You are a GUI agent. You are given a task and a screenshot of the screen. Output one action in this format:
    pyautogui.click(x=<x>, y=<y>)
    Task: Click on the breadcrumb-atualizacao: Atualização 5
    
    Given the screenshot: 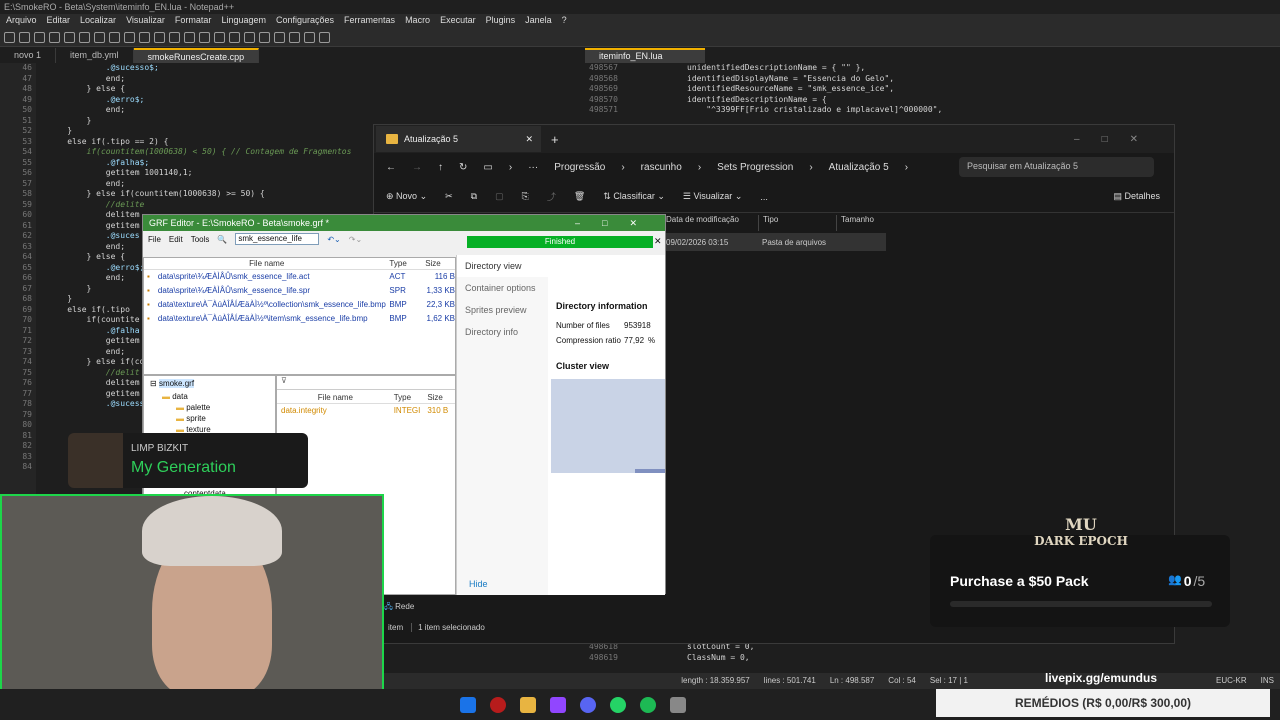 What is the action you would take?
    pyautogui.click(x=859, y=167)
    